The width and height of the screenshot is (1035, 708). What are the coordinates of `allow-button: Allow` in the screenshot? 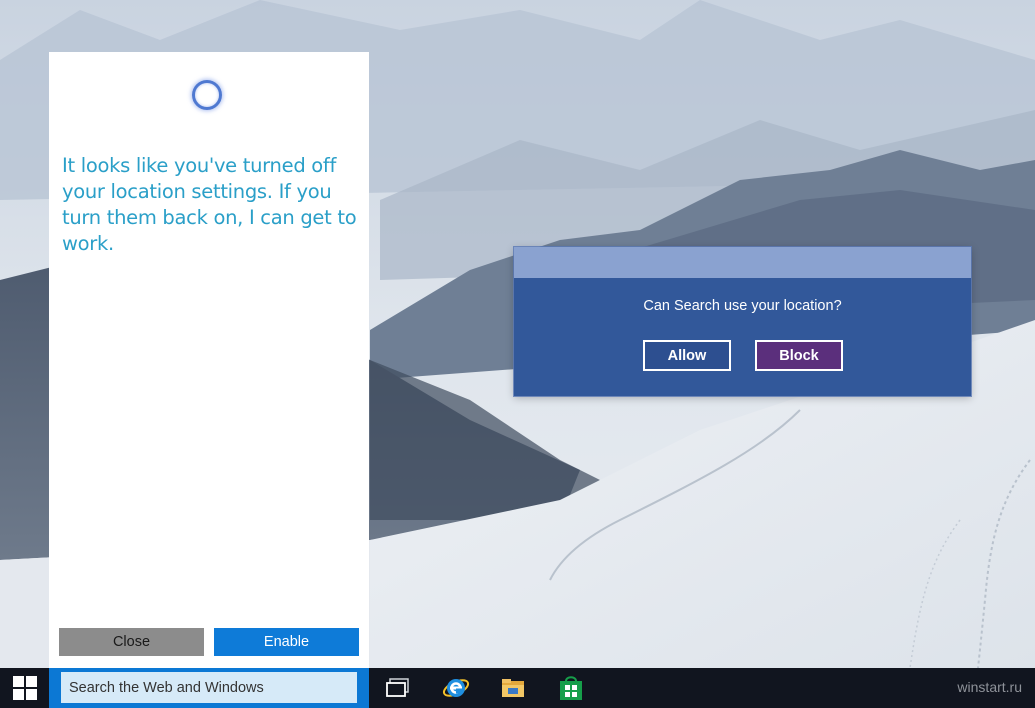 It's located at (687, 355).